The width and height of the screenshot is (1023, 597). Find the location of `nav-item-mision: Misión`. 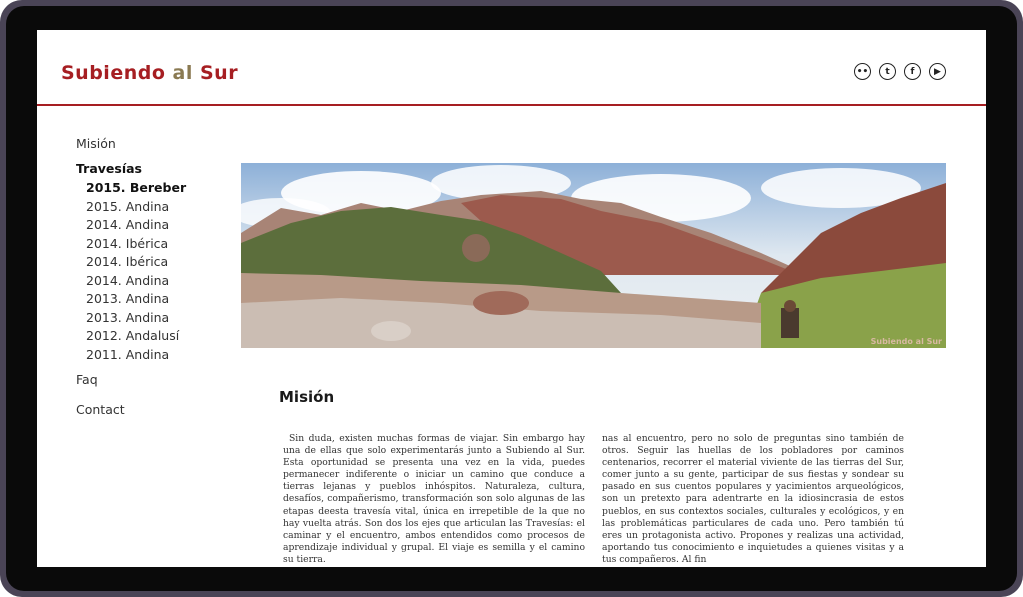

nav-item-mision: Misión is located at coordinates (96, 143).